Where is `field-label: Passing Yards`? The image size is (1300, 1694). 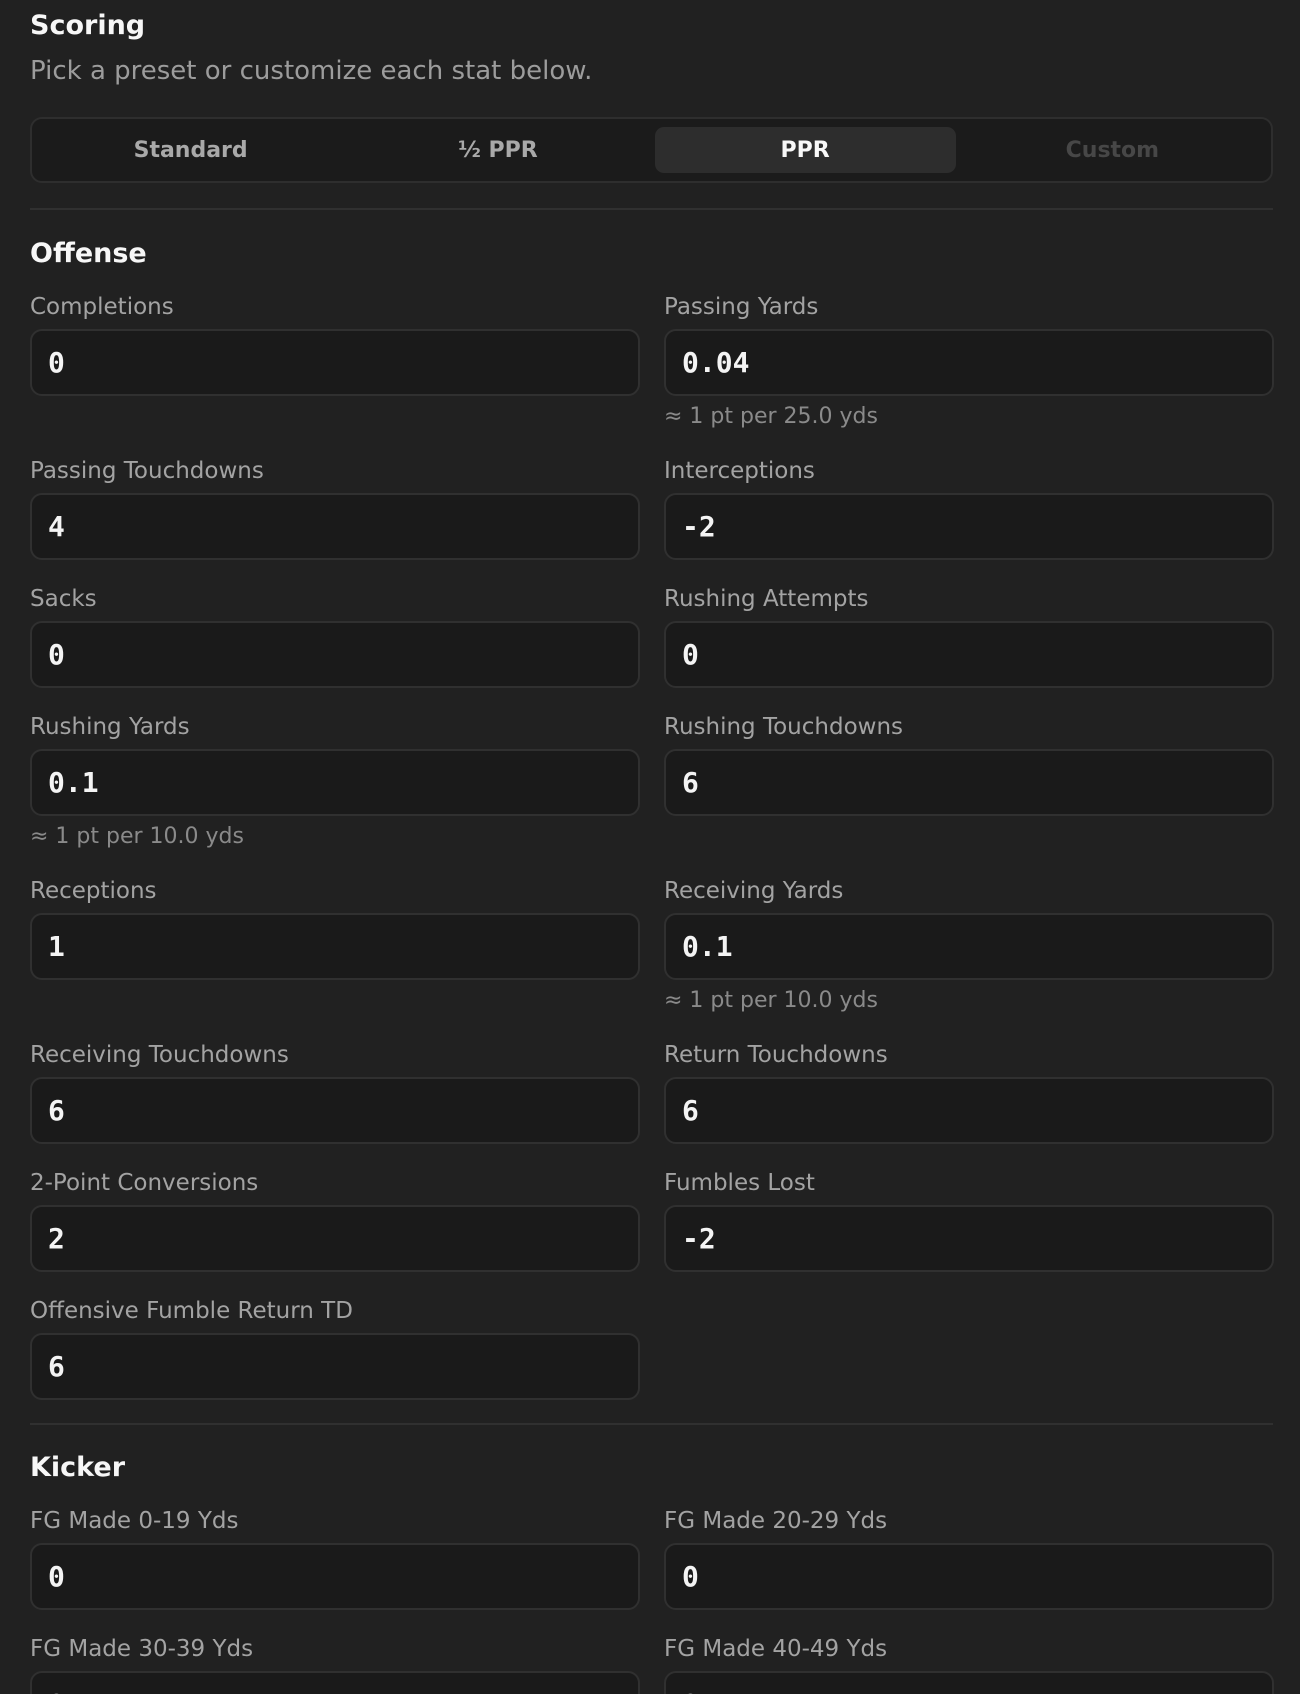 field-label: Passing Yards is located at coordinates (741, 307).